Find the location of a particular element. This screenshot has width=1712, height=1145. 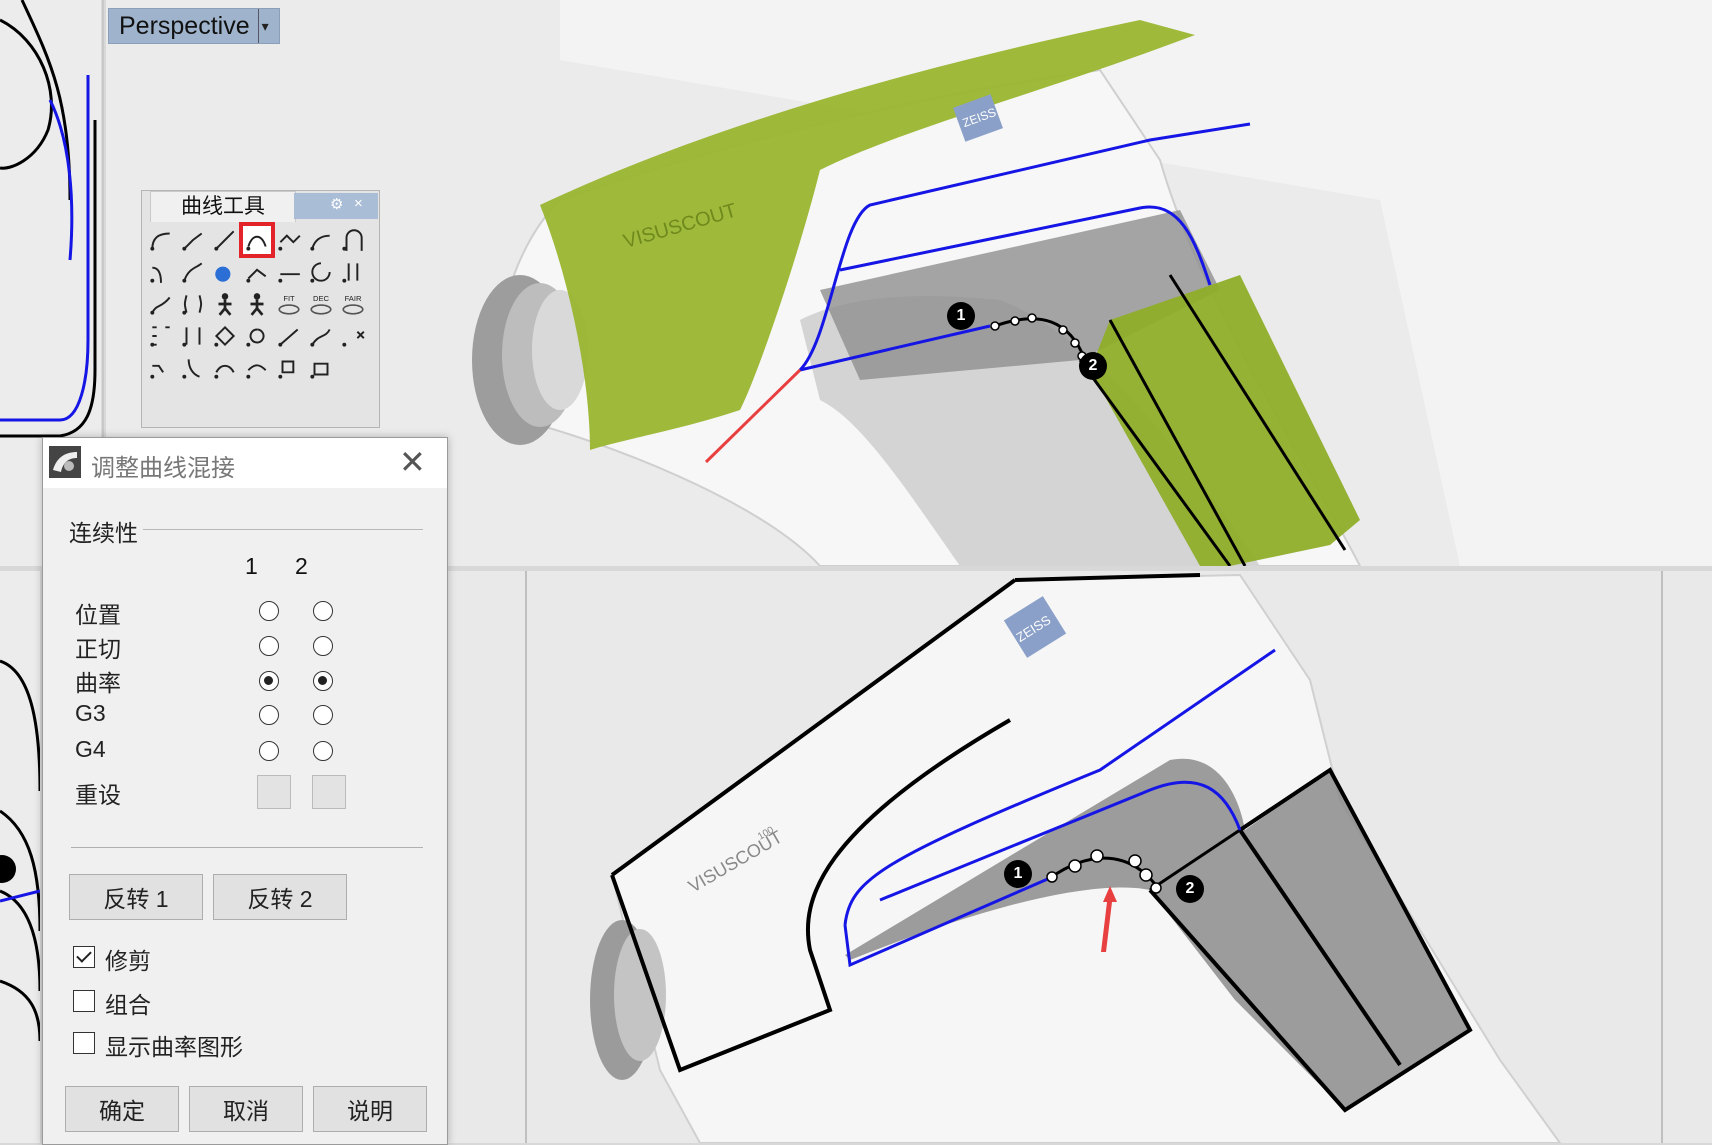

curve-on-surface-icon is located at coordinates (257, 272).